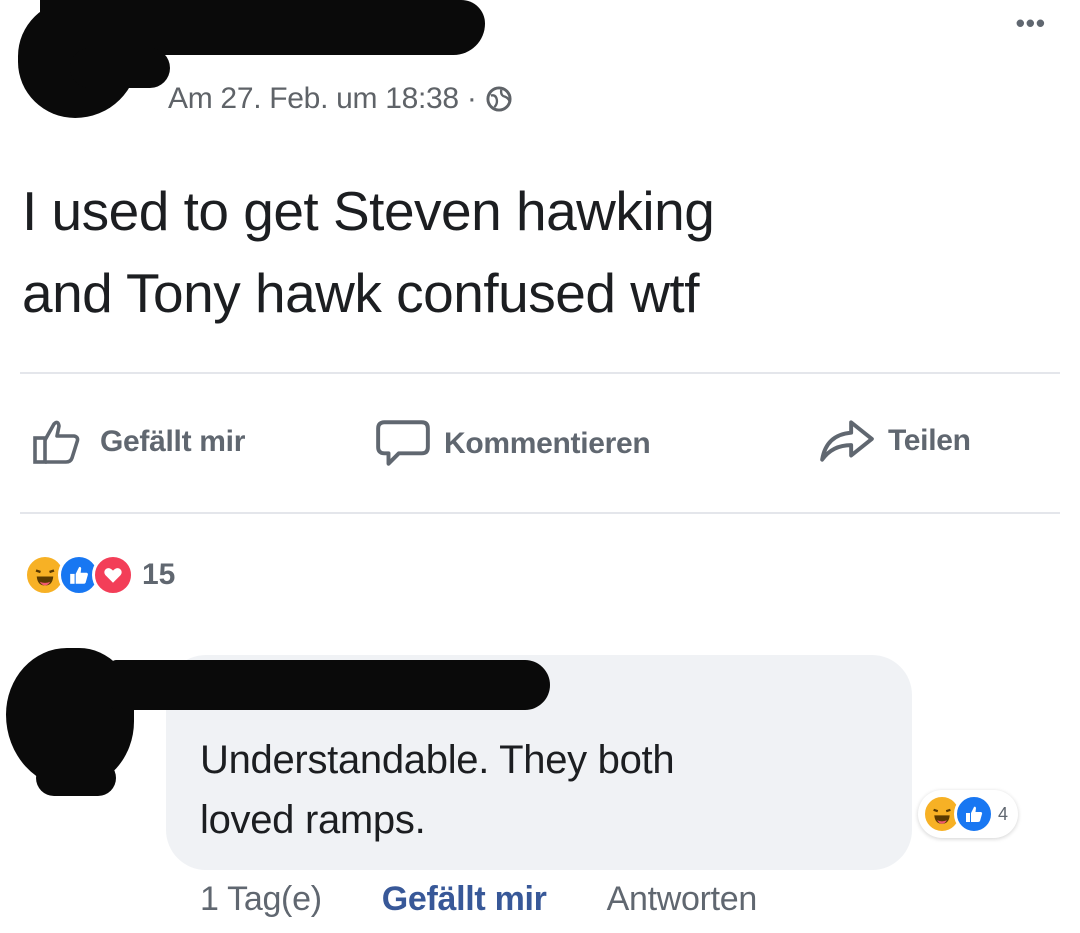 The height and width of the screenshot is (933, 1080). I want to click on comment-bubble-icon, so click(403, 443).